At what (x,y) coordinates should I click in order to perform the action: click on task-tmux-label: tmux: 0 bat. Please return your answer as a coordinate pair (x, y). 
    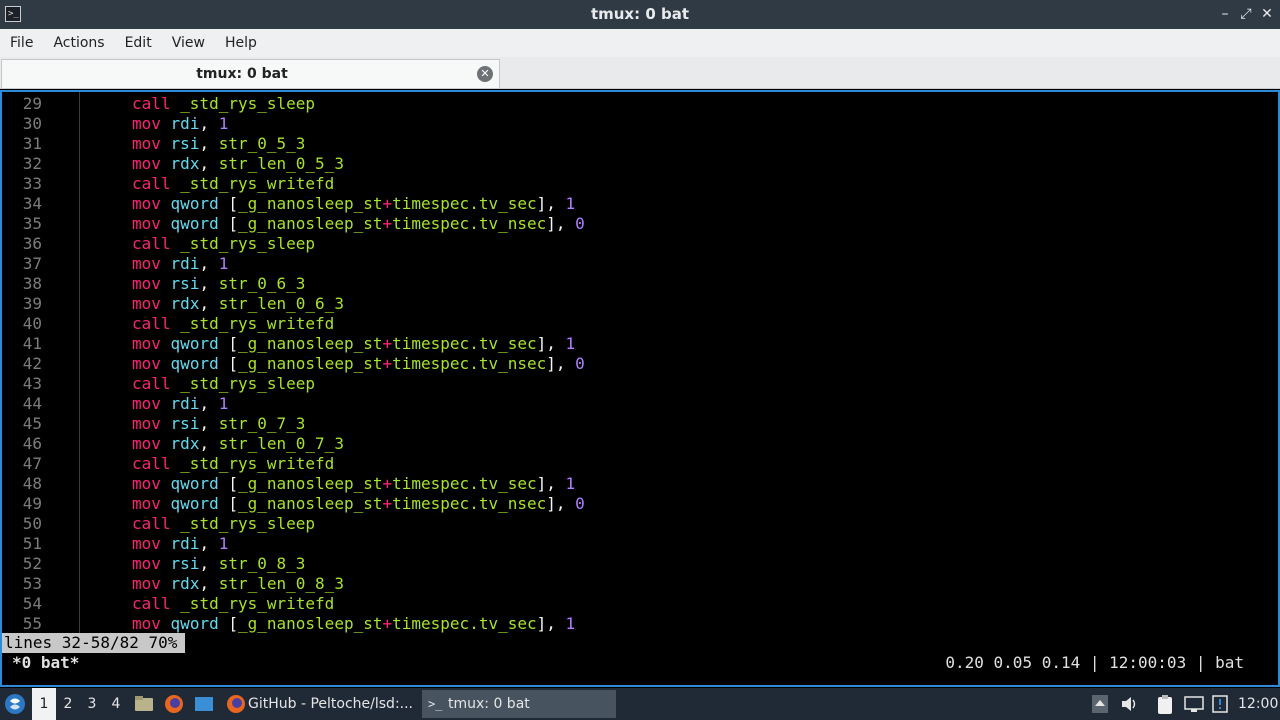
    Looking at the image, I should click on (489, 704).